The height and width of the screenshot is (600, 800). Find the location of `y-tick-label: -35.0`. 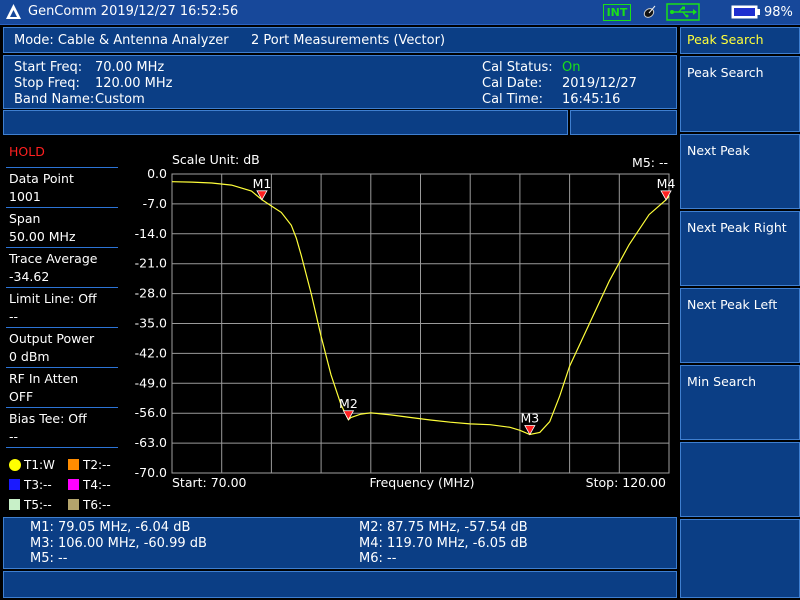

y-tick-label: -35.0 is located at coordinates (151, 323).